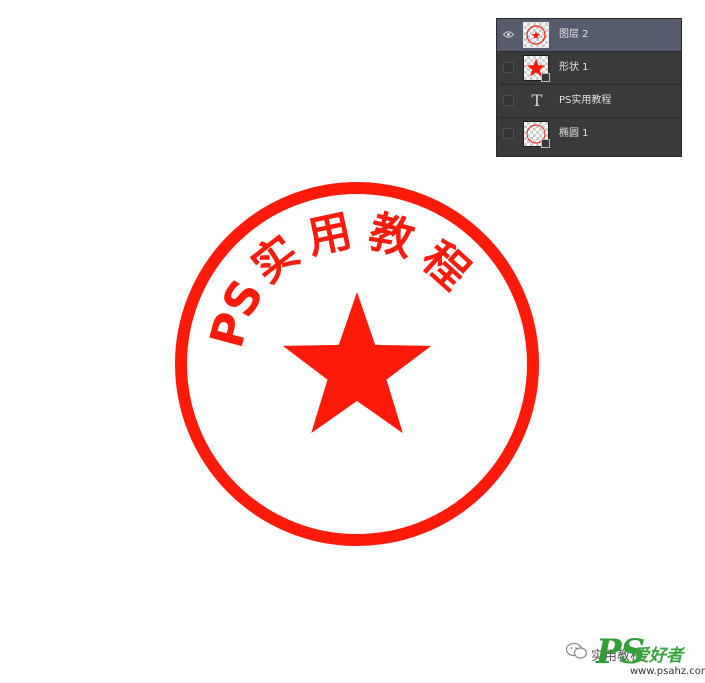 The width and height of the screenshot is (705, 683). I want to click on seal-char-3: 实, so click(276, 259).